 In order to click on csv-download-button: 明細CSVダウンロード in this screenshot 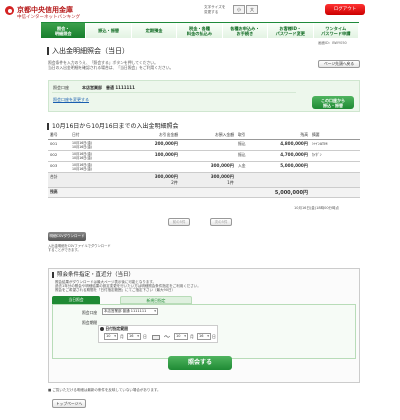, I will do `click(67, 236)`.